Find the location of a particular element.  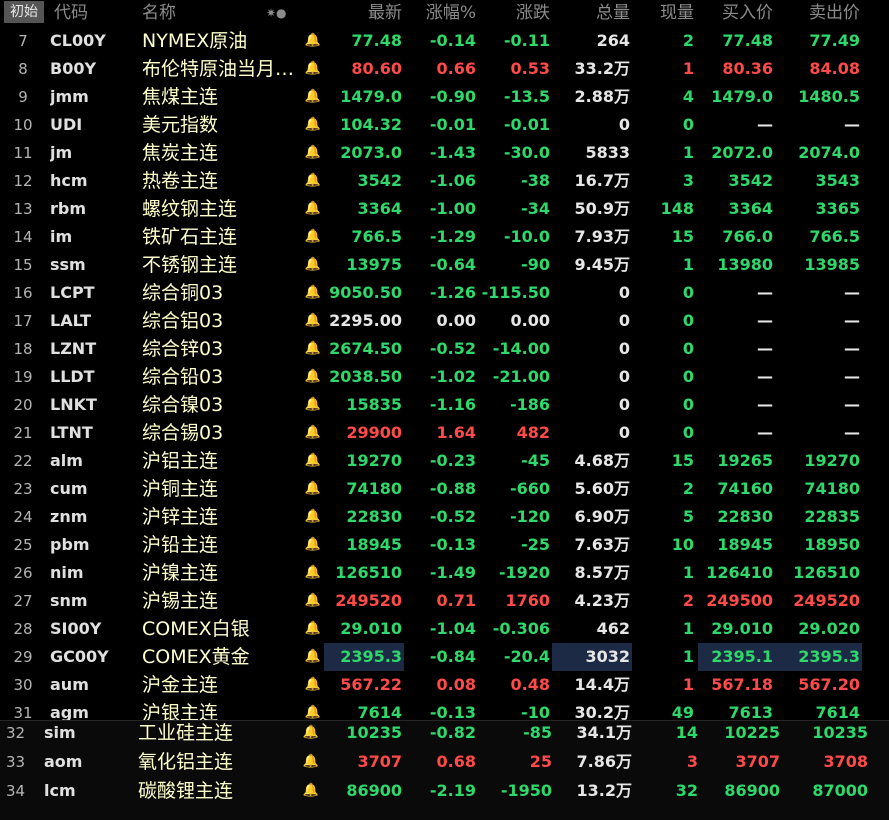

change-pct: -0.52 is located at coordinates (452, 516).